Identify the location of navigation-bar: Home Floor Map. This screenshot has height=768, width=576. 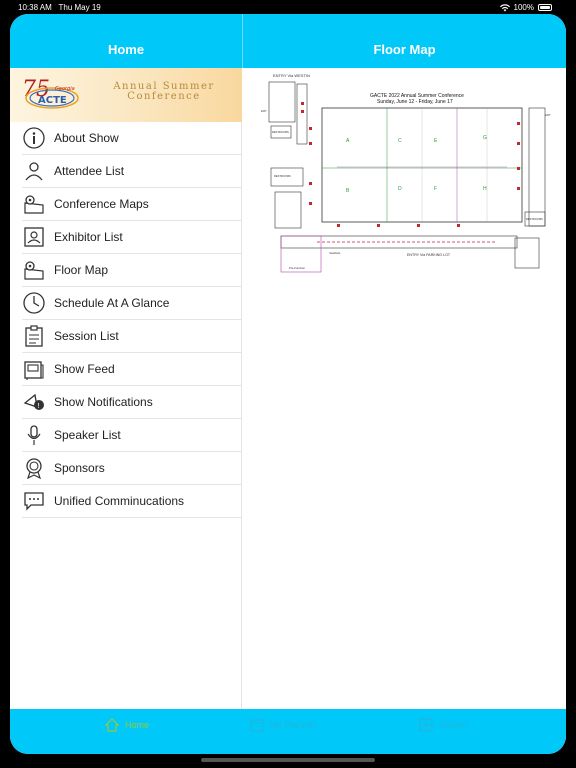
(288, 41).